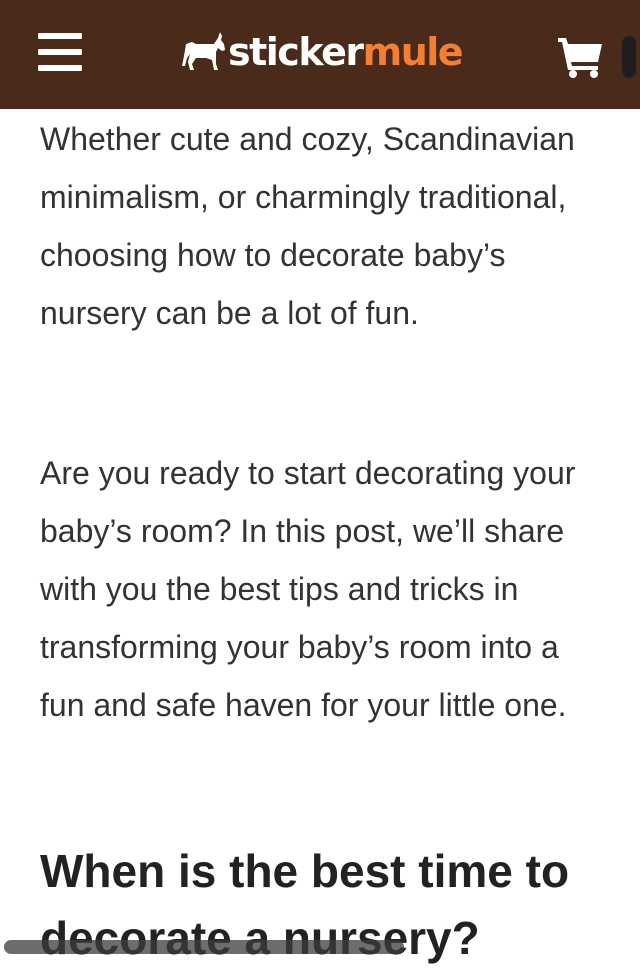 This screenshot has height=972, width=640. I want to click on logo-text-sticker: sticker, so click(296, 52).